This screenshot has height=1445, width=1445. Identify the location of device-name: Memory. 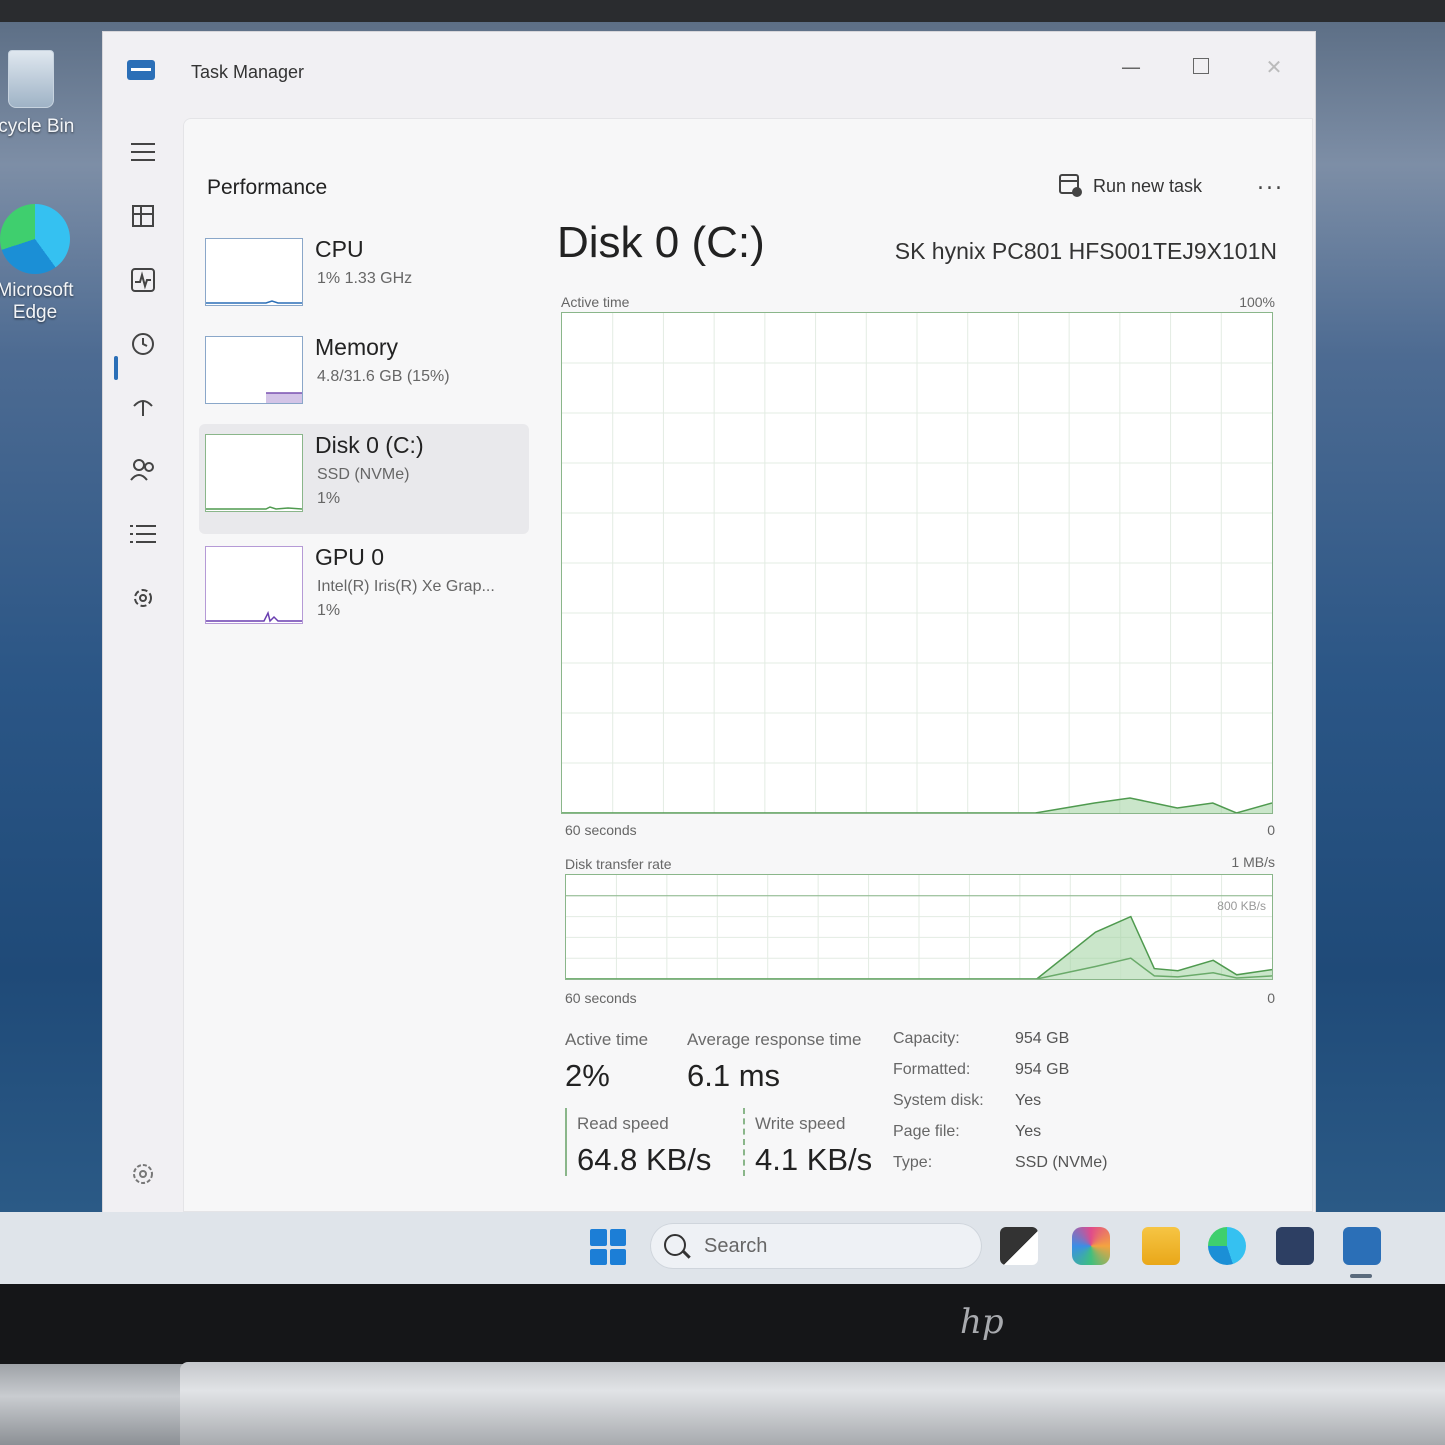
(357, 347).